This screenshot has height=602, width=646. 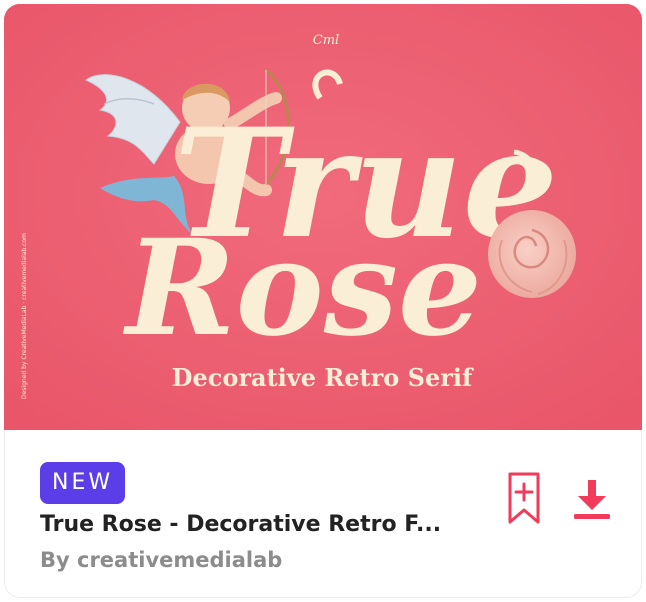 What do you see at coordinates (161, 560) in the screenshot?
I see `author-name: By creativemedialab` at bounding box center [161, 560].